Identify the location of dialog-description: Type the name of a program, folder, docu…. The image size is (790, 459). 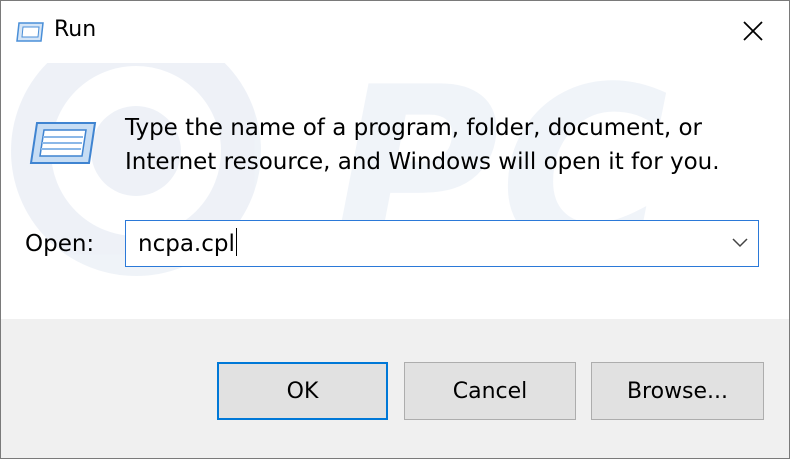
(422, 145).